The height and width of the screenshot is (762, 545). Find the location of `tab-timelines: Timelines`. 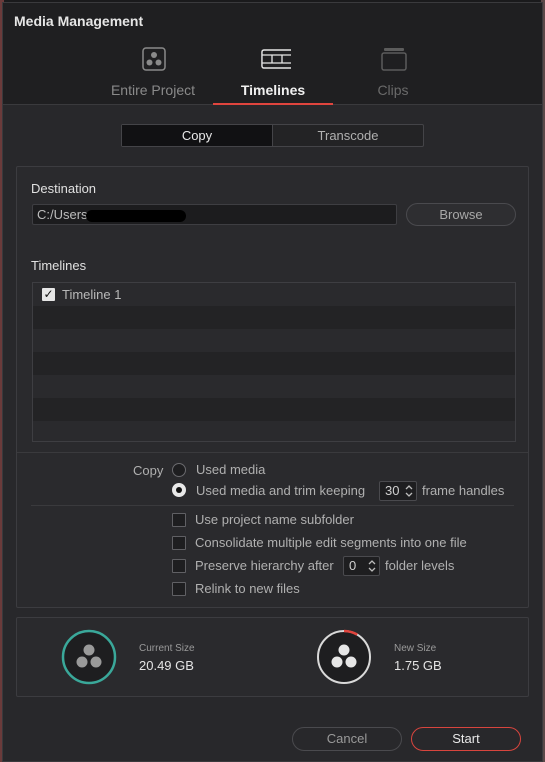

tab-timelines: Timelines is located at coordinates (273, 72).